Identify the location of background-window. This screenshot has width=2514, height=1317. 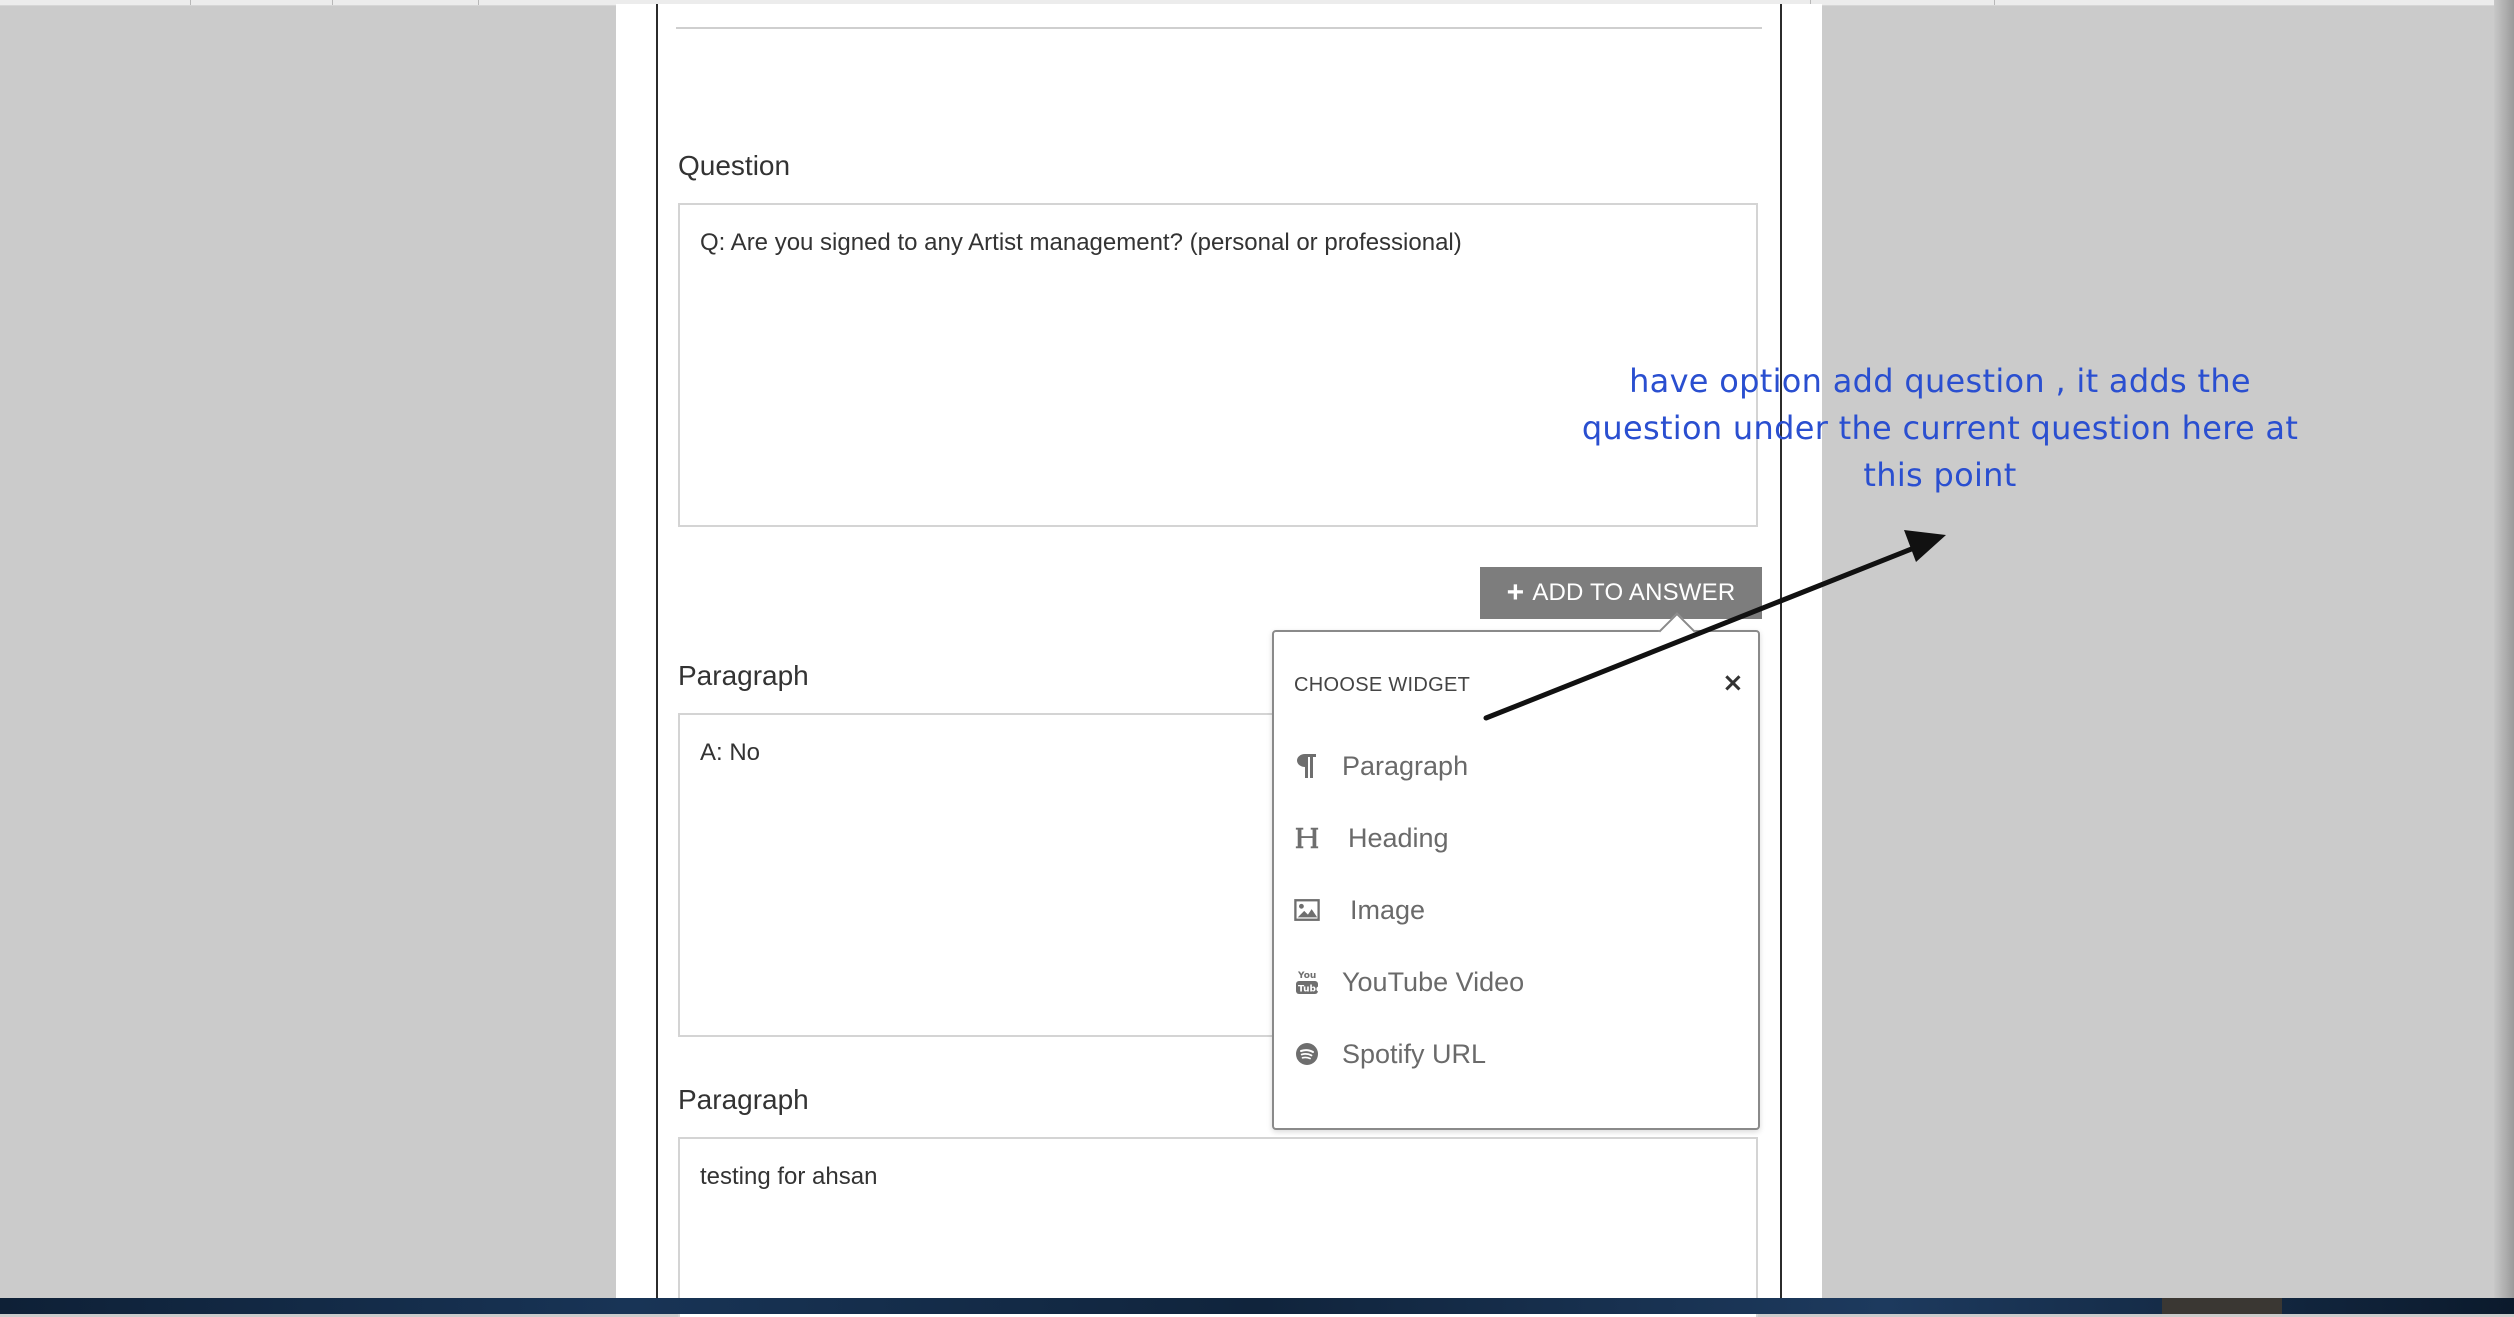
(2222, 1306).